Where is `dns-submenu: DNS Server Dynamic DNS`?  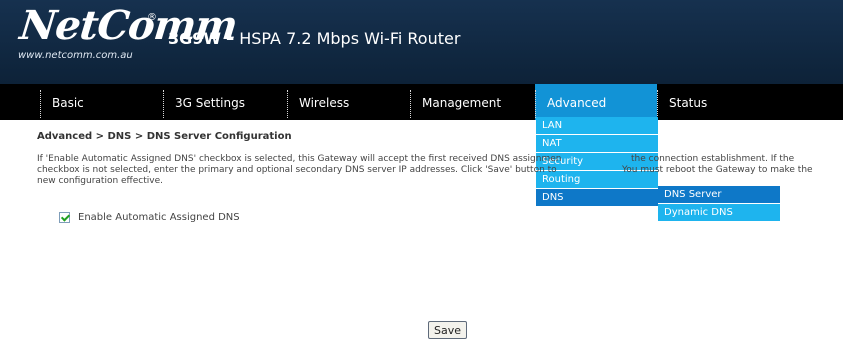 dns-submenu: DNS Server Dynamic DNS is located at coordinates (719, 204).